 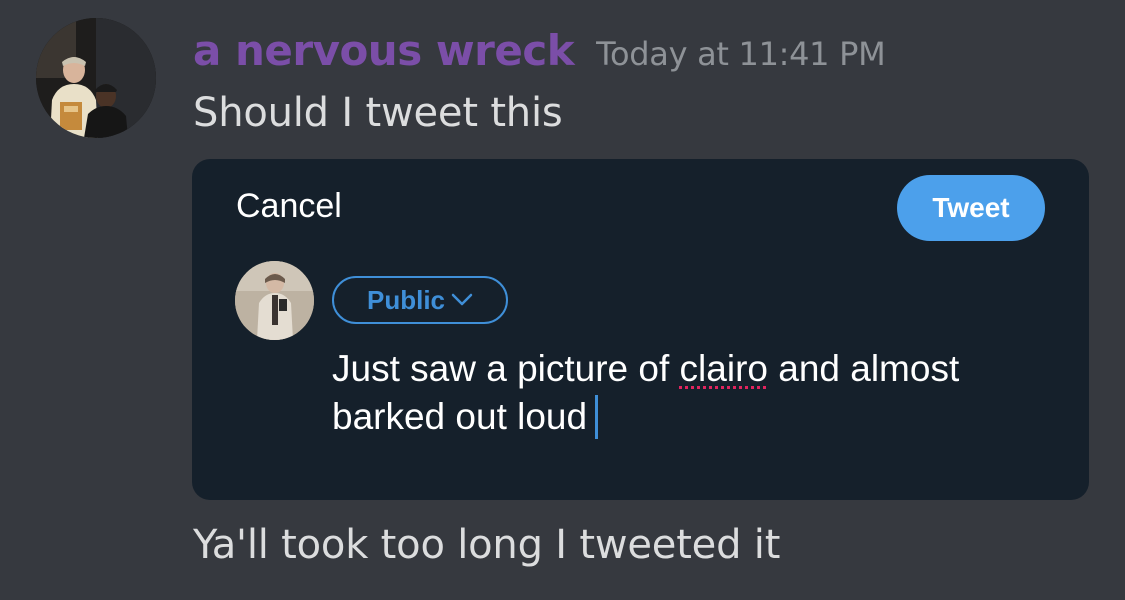 I want to click on audience-selector: Public, so click(x=420, y=300).